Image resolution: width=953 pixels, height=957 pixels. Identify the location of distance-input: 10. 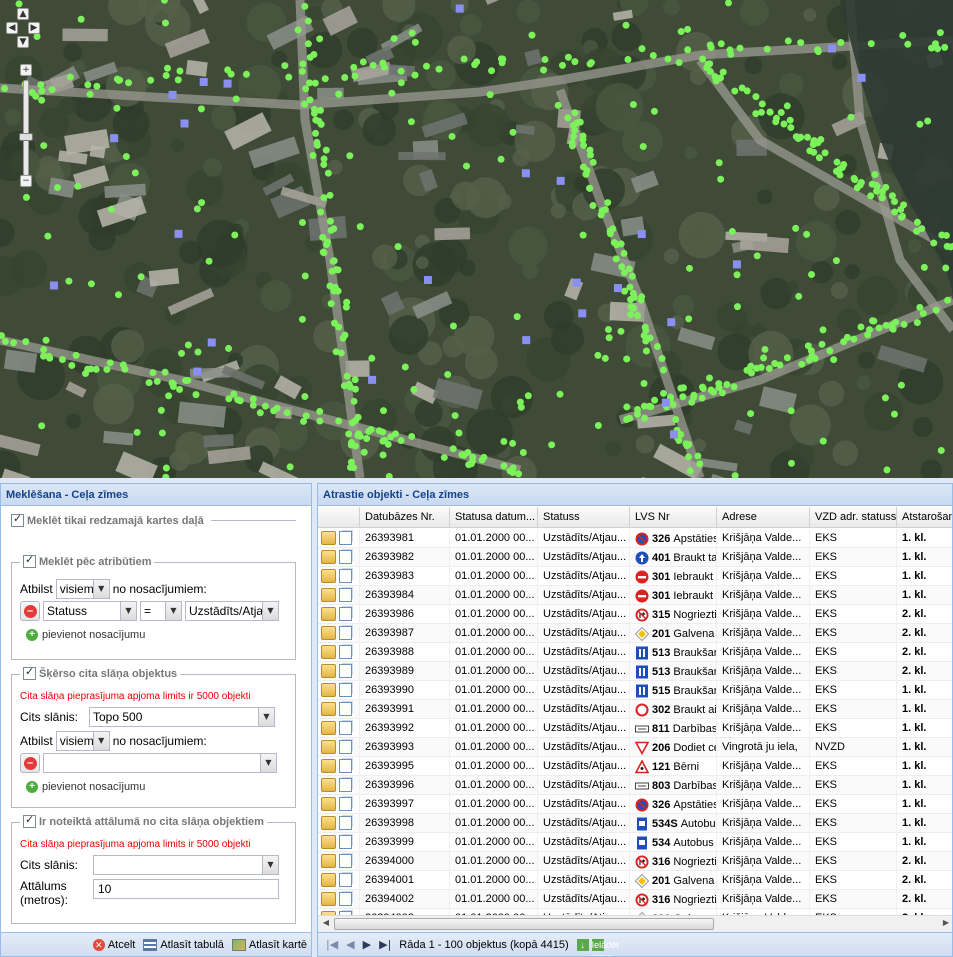
(186, 889).